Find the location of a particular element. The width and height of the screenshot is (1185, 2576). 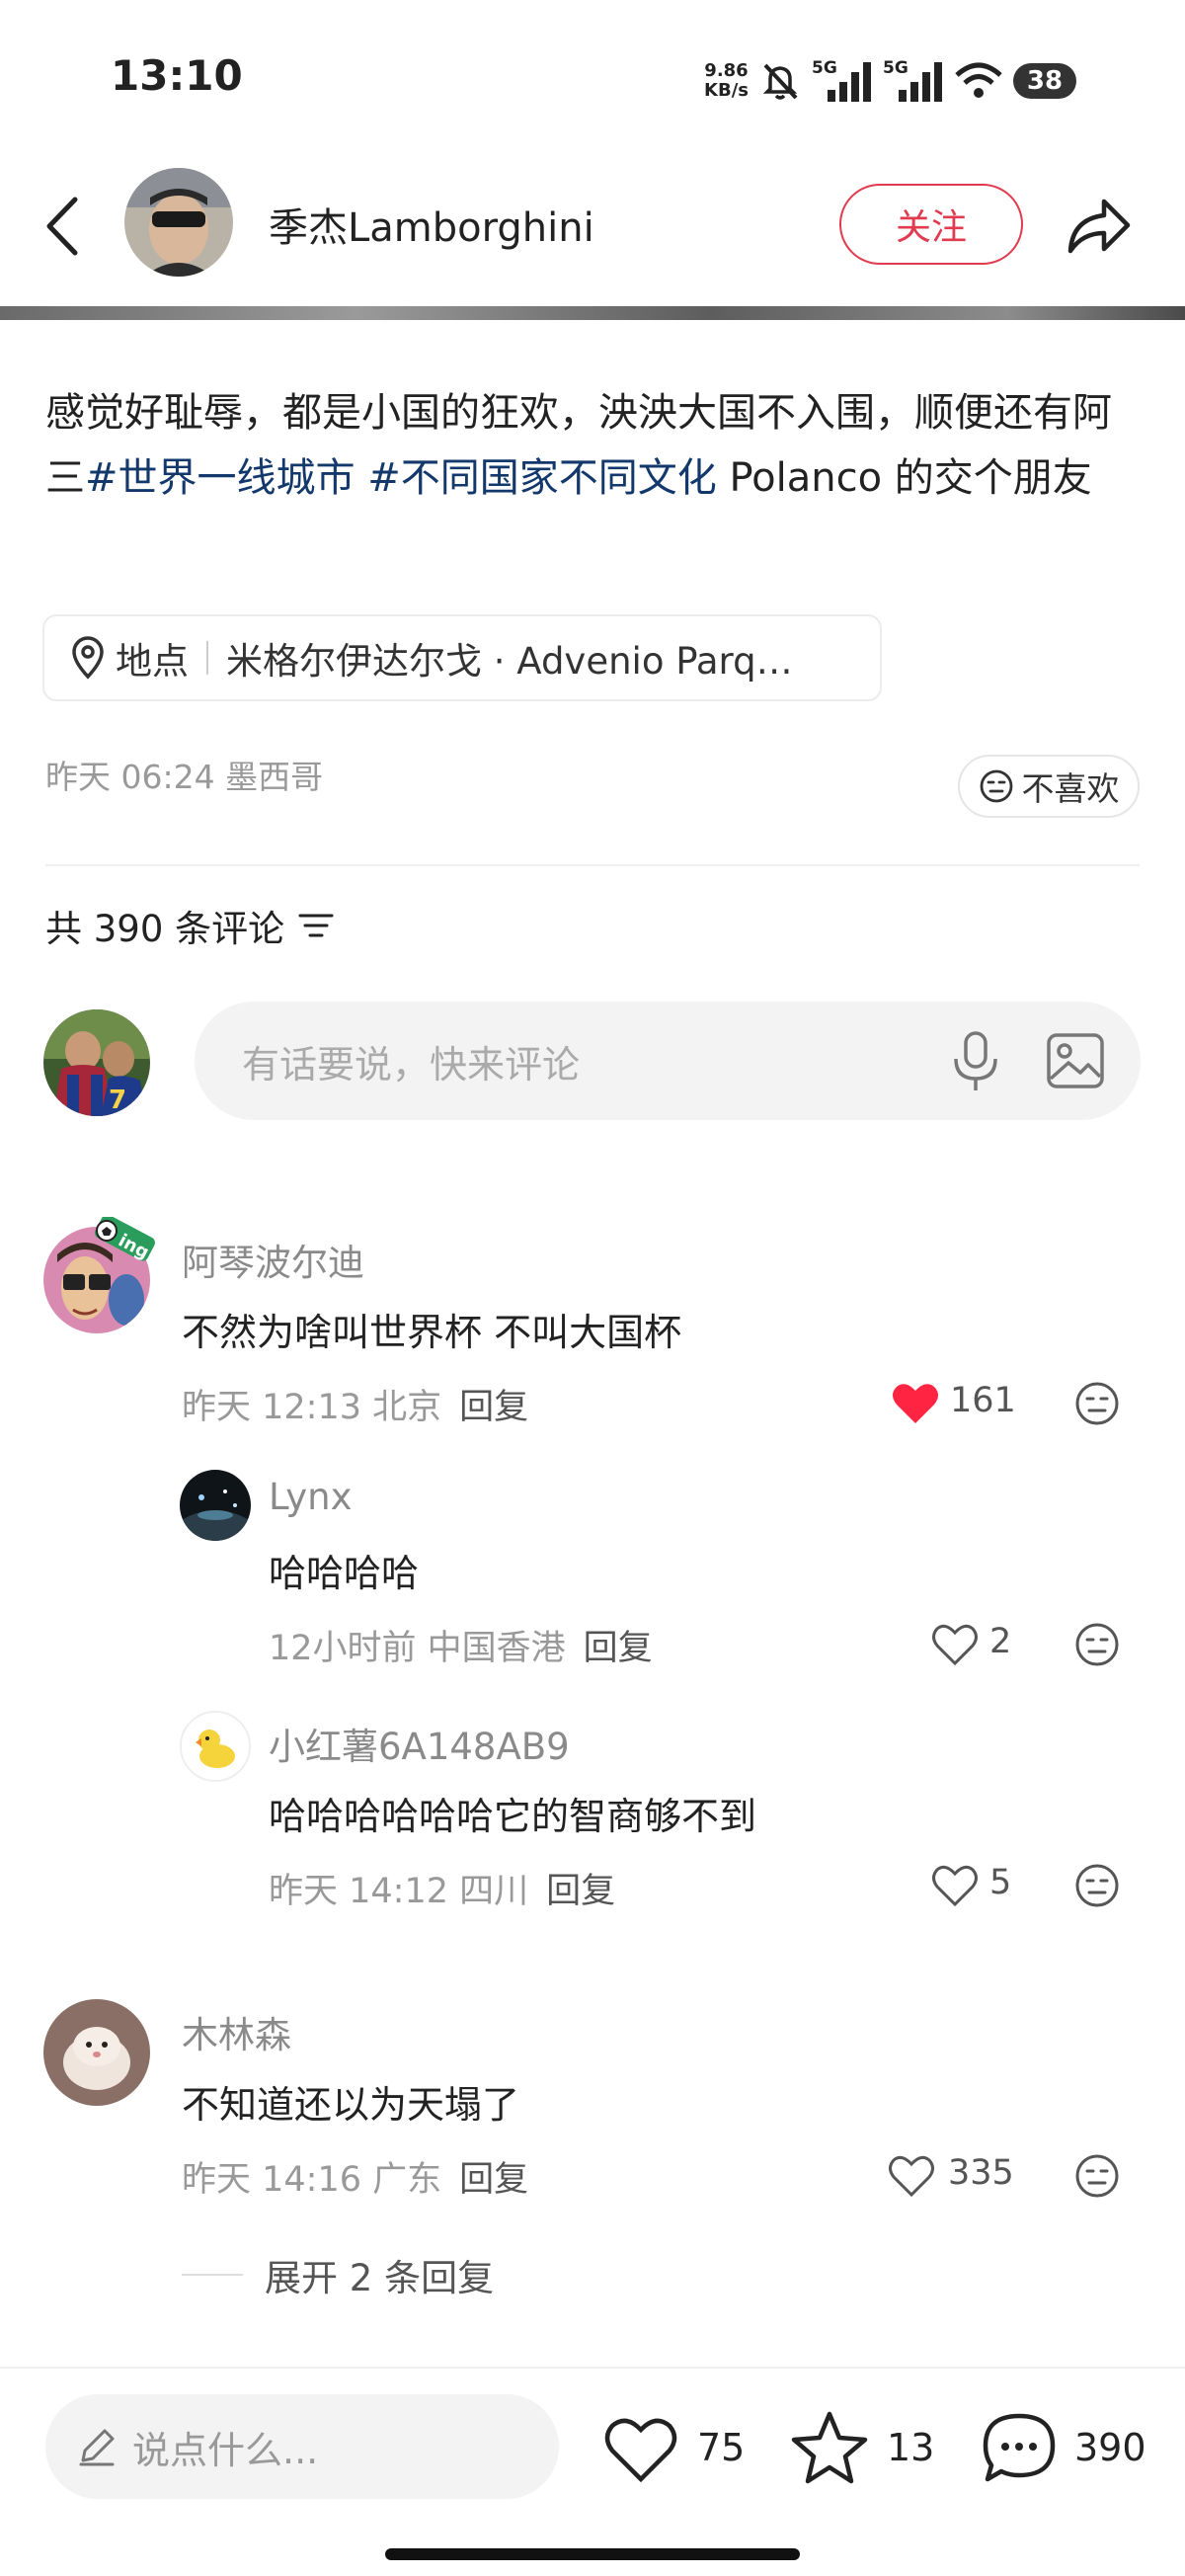

svg-text: 7 is located at coordinates (118, 1100).